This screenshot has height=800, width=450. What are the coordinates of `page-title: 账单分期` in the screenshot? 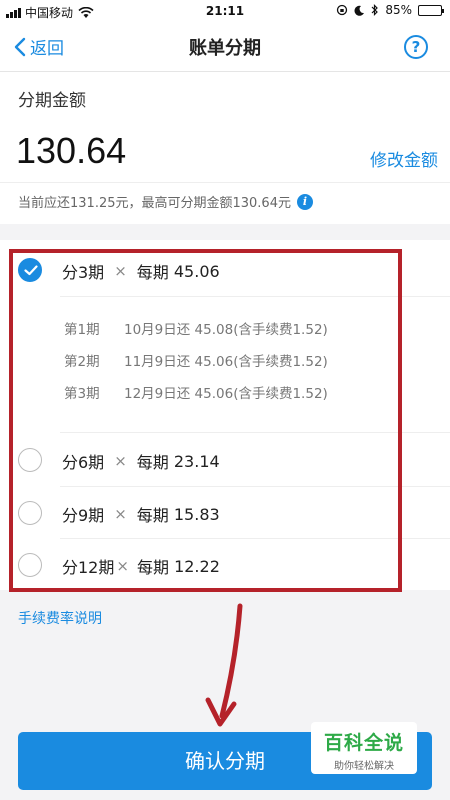 It's located at (225, 48).